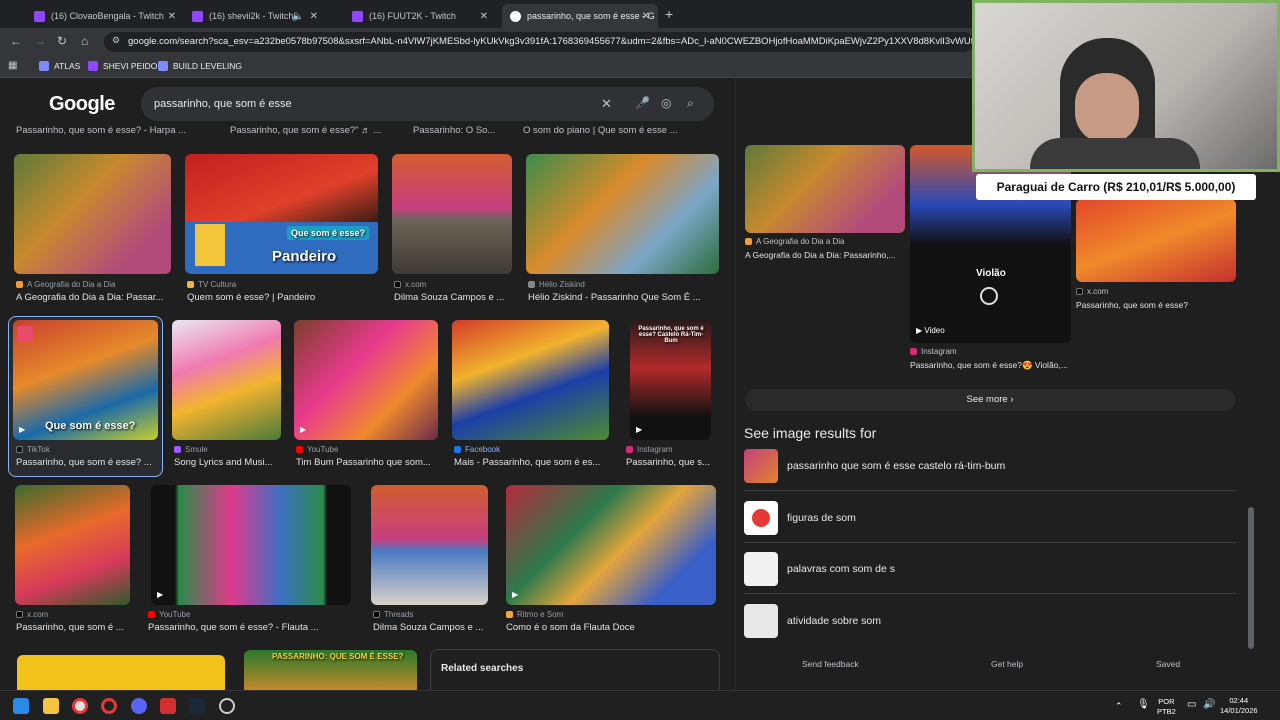  I want to click on microphone-icon: 🎤, so click(642, 103).